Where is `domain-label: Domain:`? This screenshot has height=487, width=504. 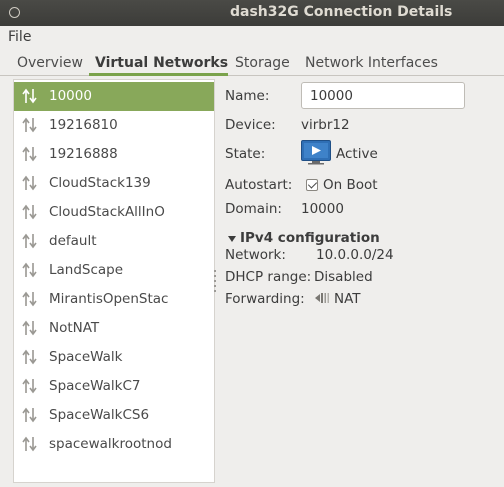 domain-label: Domain: is located at coordinates (253, 209).